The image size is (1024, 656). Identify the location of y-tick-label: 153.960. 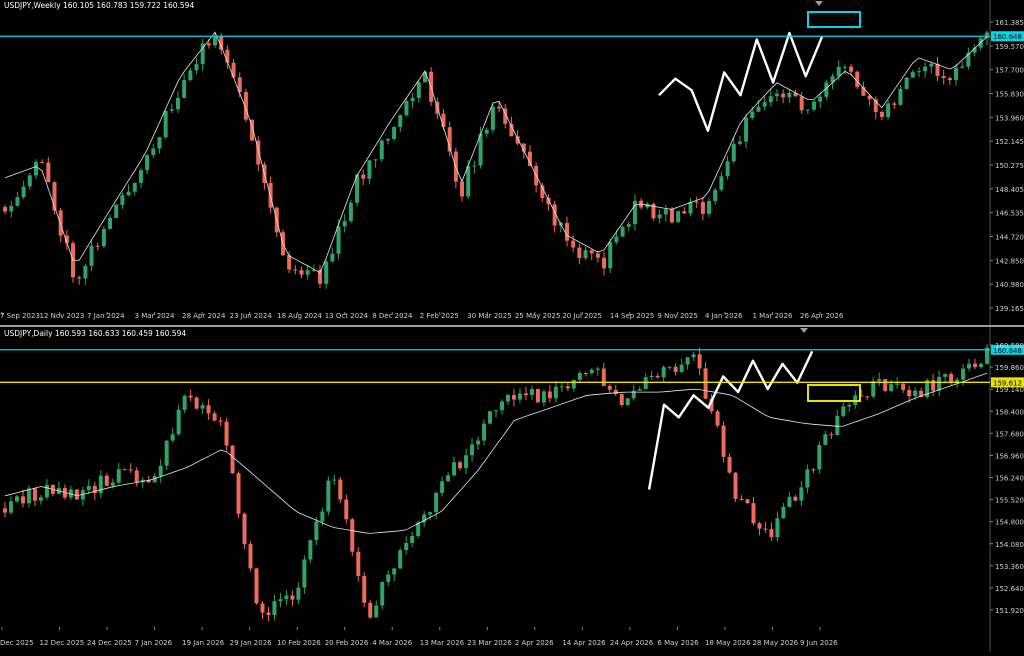
(1009, 118).